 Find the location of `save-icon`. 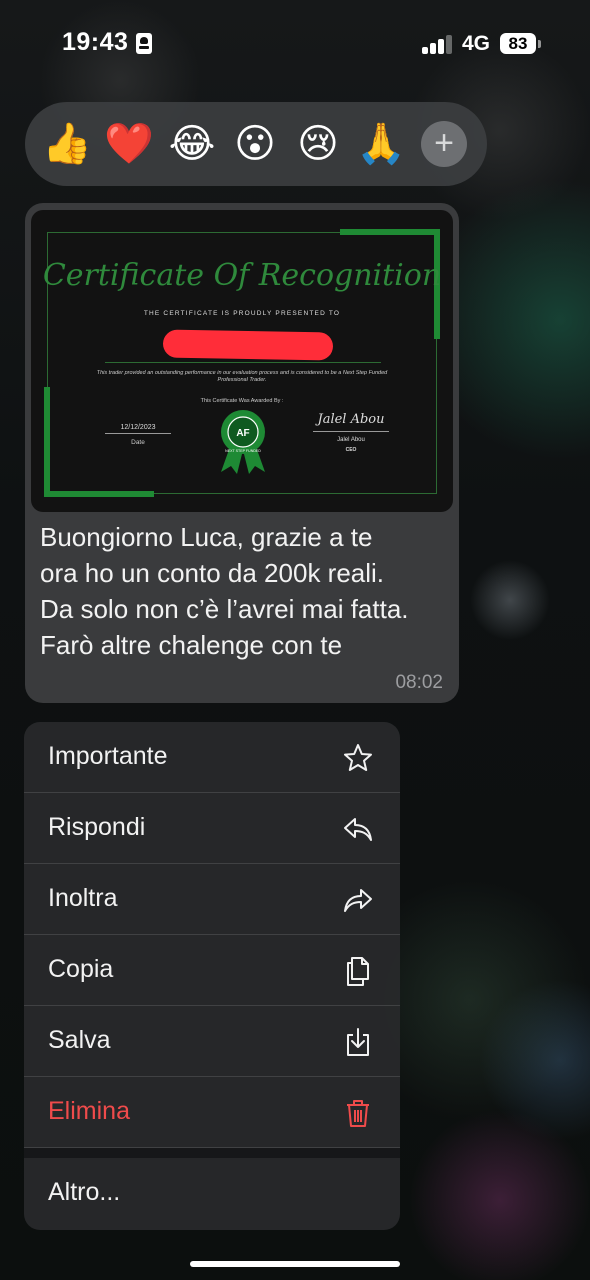

save-icon is located at coordinates (358, 1042).